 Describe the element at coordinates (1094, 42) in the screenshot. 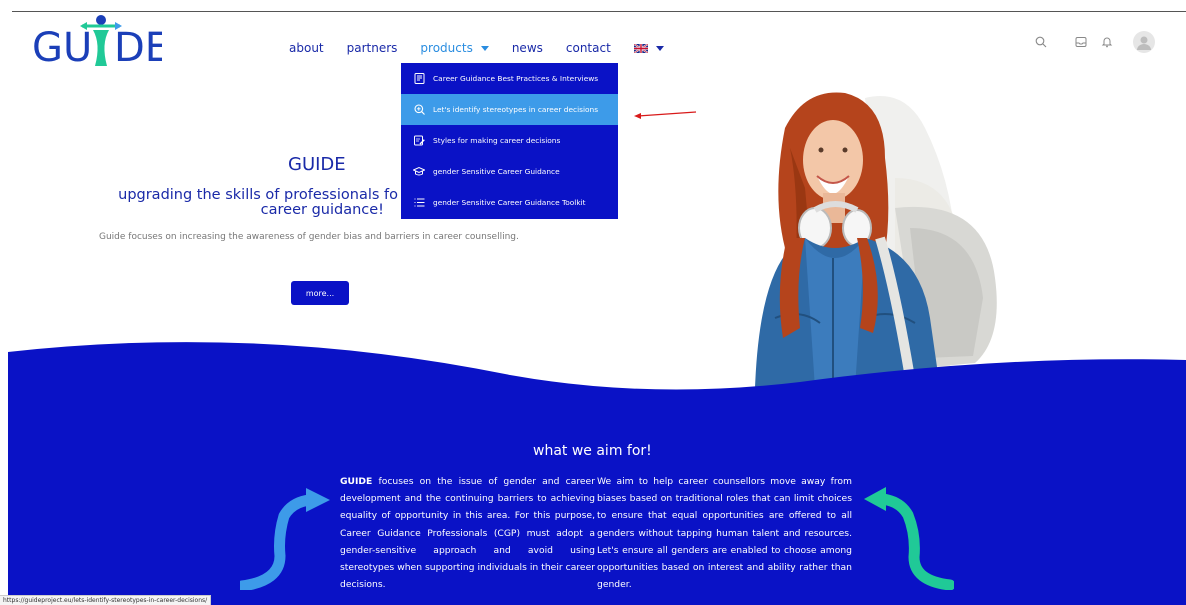

I see `header-actions` at that location.